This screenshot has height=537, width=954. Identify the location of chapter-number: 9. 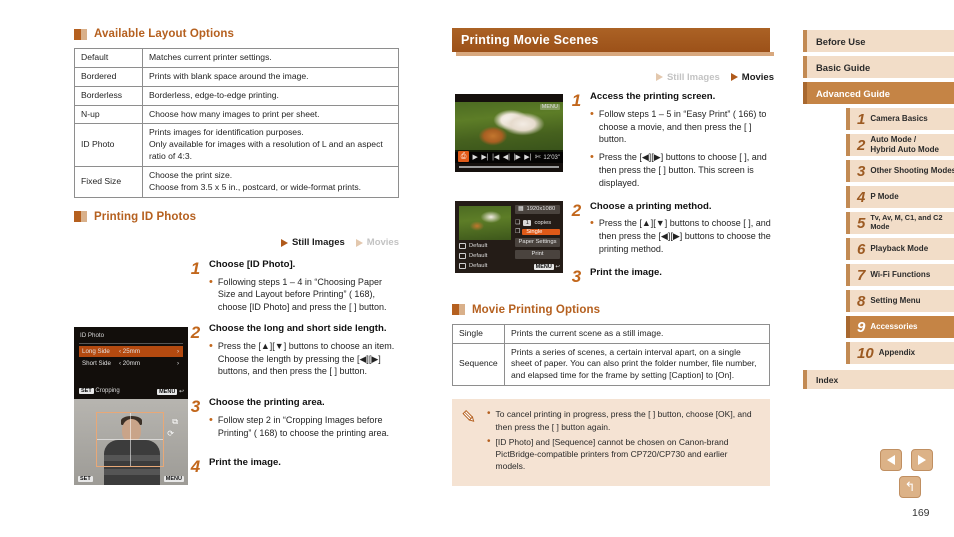
(861, 327).